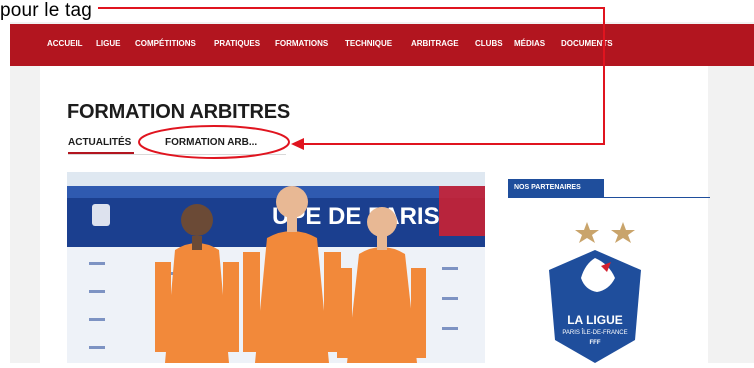  I want to click on logo-subtitle: PARIS ÎLE-DE-FRANCE, so click(594, 332).